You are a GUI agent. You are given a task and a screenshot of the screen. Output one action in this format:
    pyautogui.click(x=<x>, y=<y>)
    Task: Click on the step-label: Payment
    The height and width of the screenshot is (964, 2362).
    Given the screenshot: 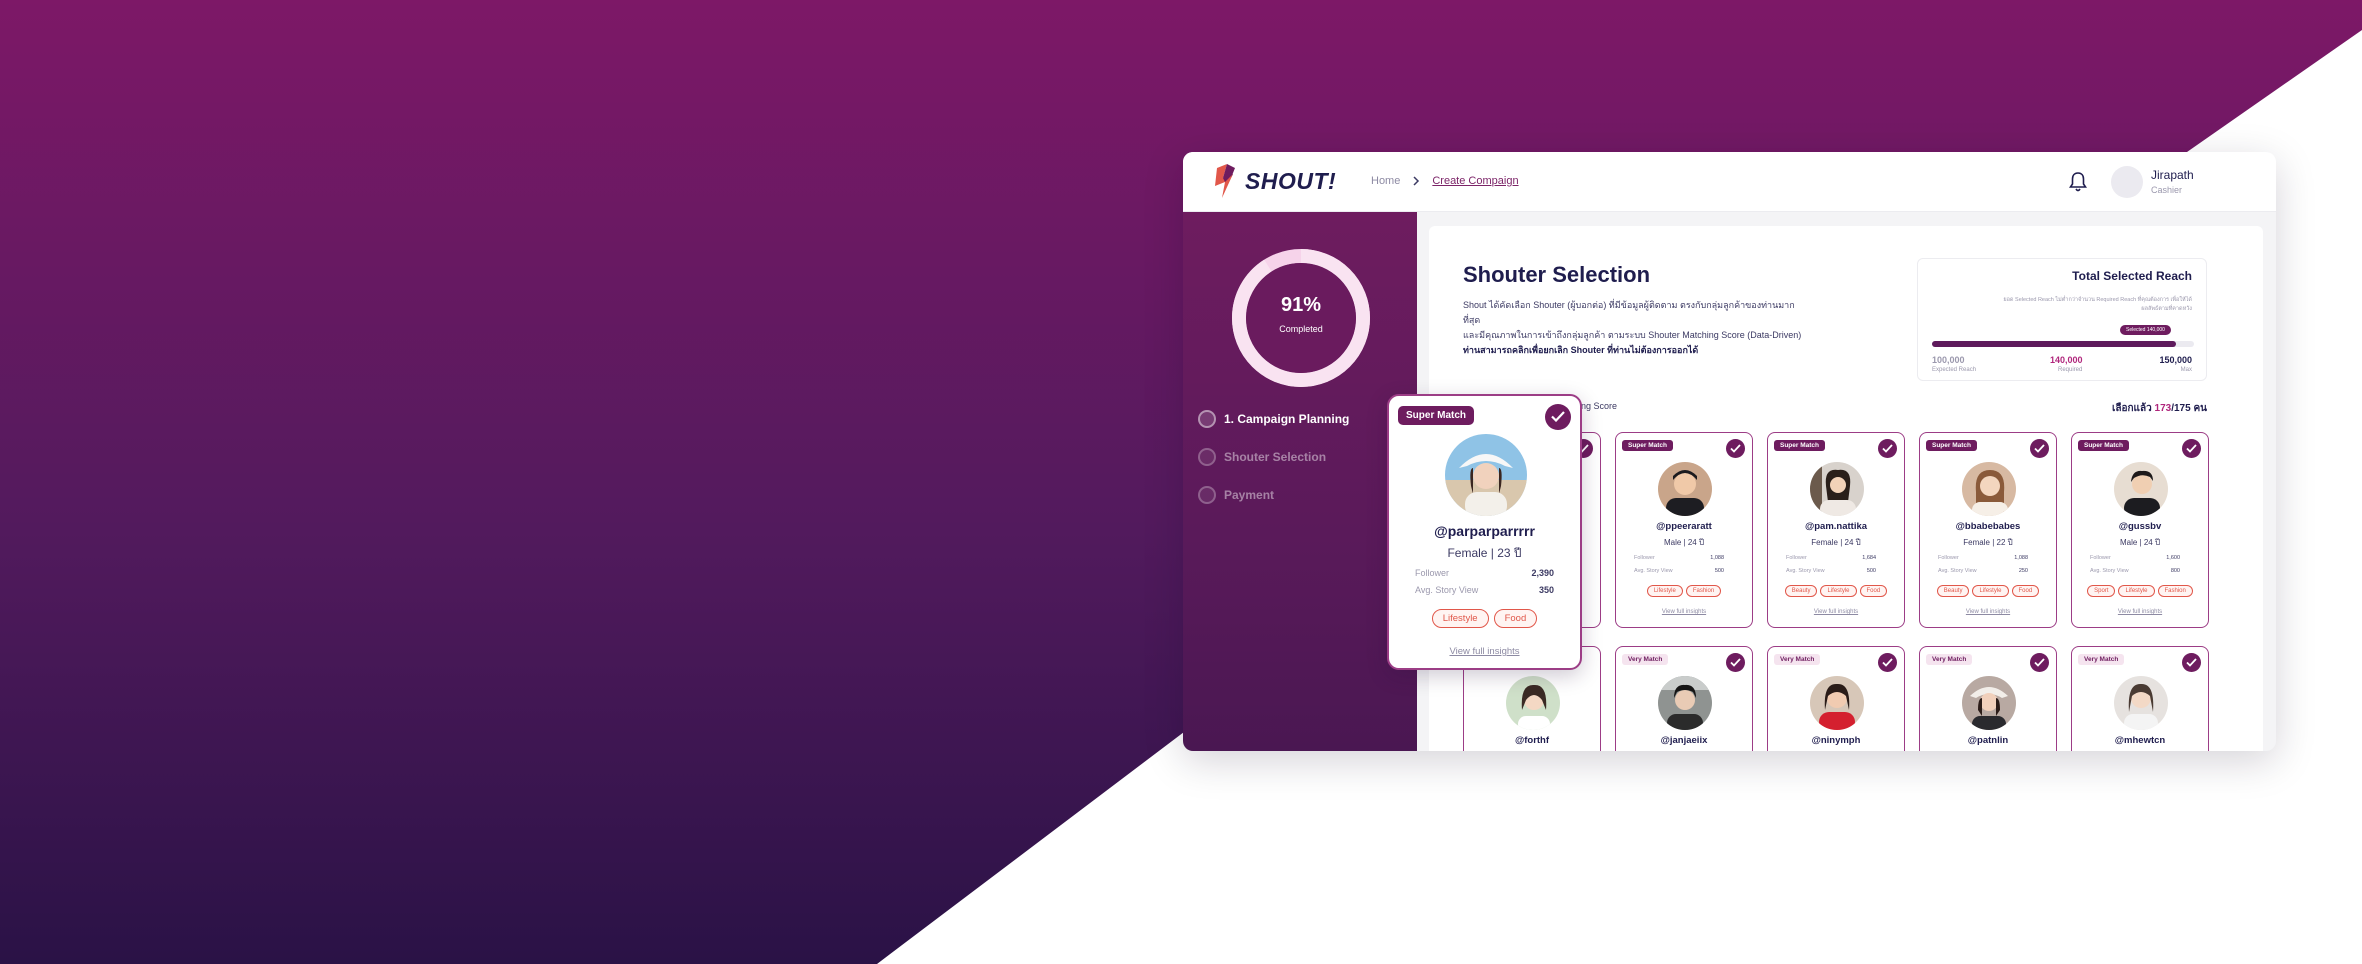 What is the action you would take?
    pyautogui.click(x=1249, y=495)
    